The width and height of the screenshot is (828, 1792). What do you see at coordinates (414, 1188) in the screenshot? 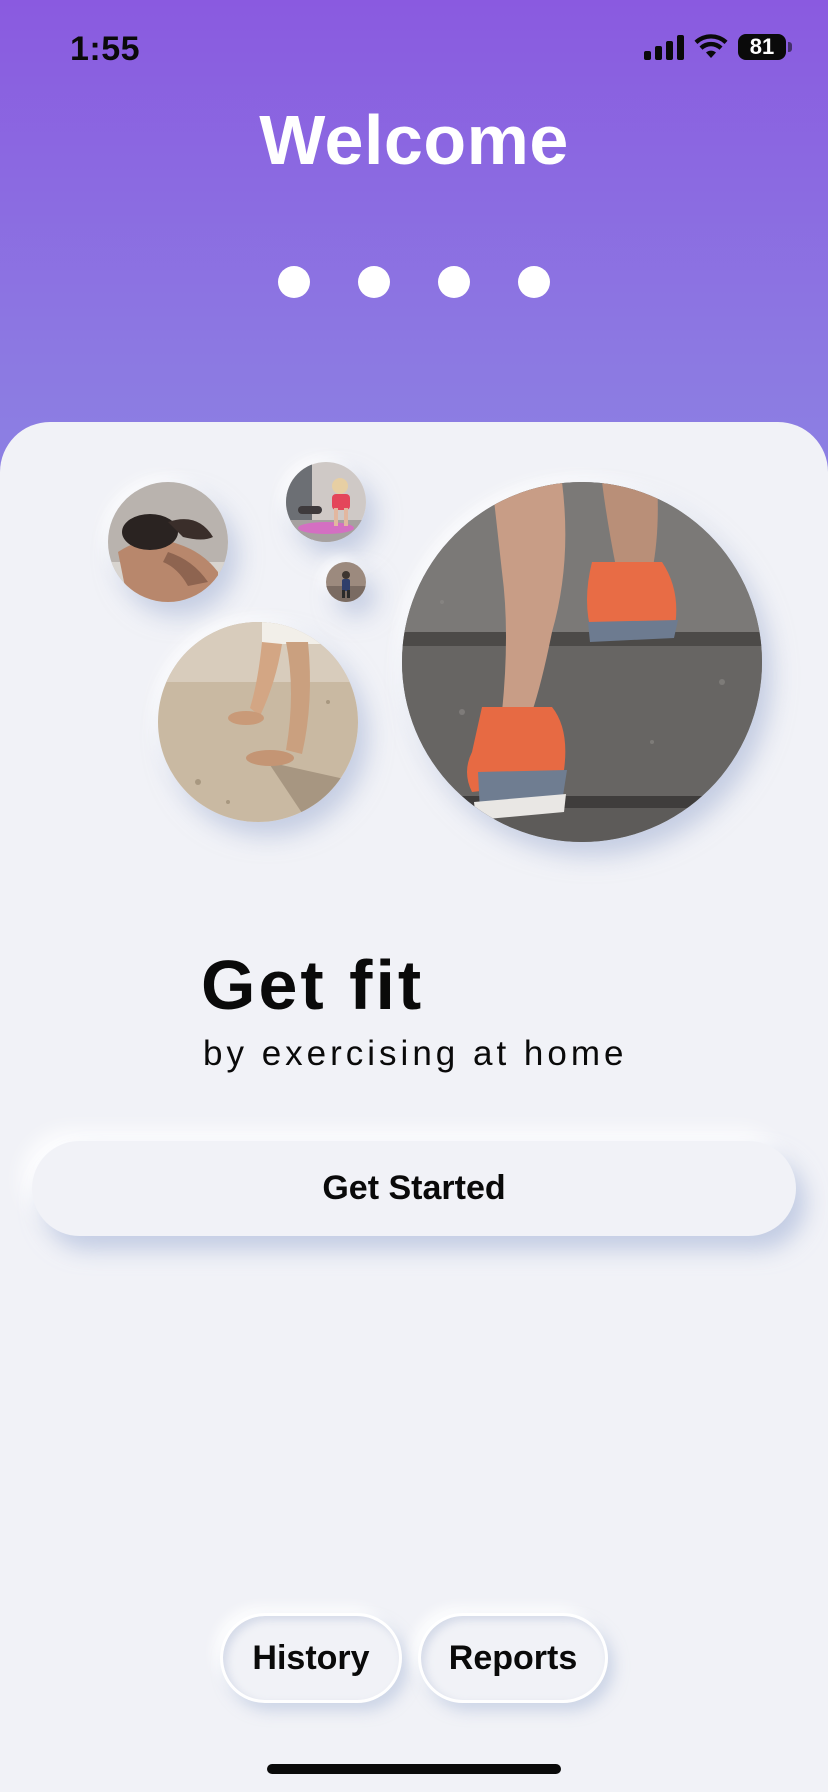
I see `get-started-button: Get Started` at bounding box center [414, 1188].